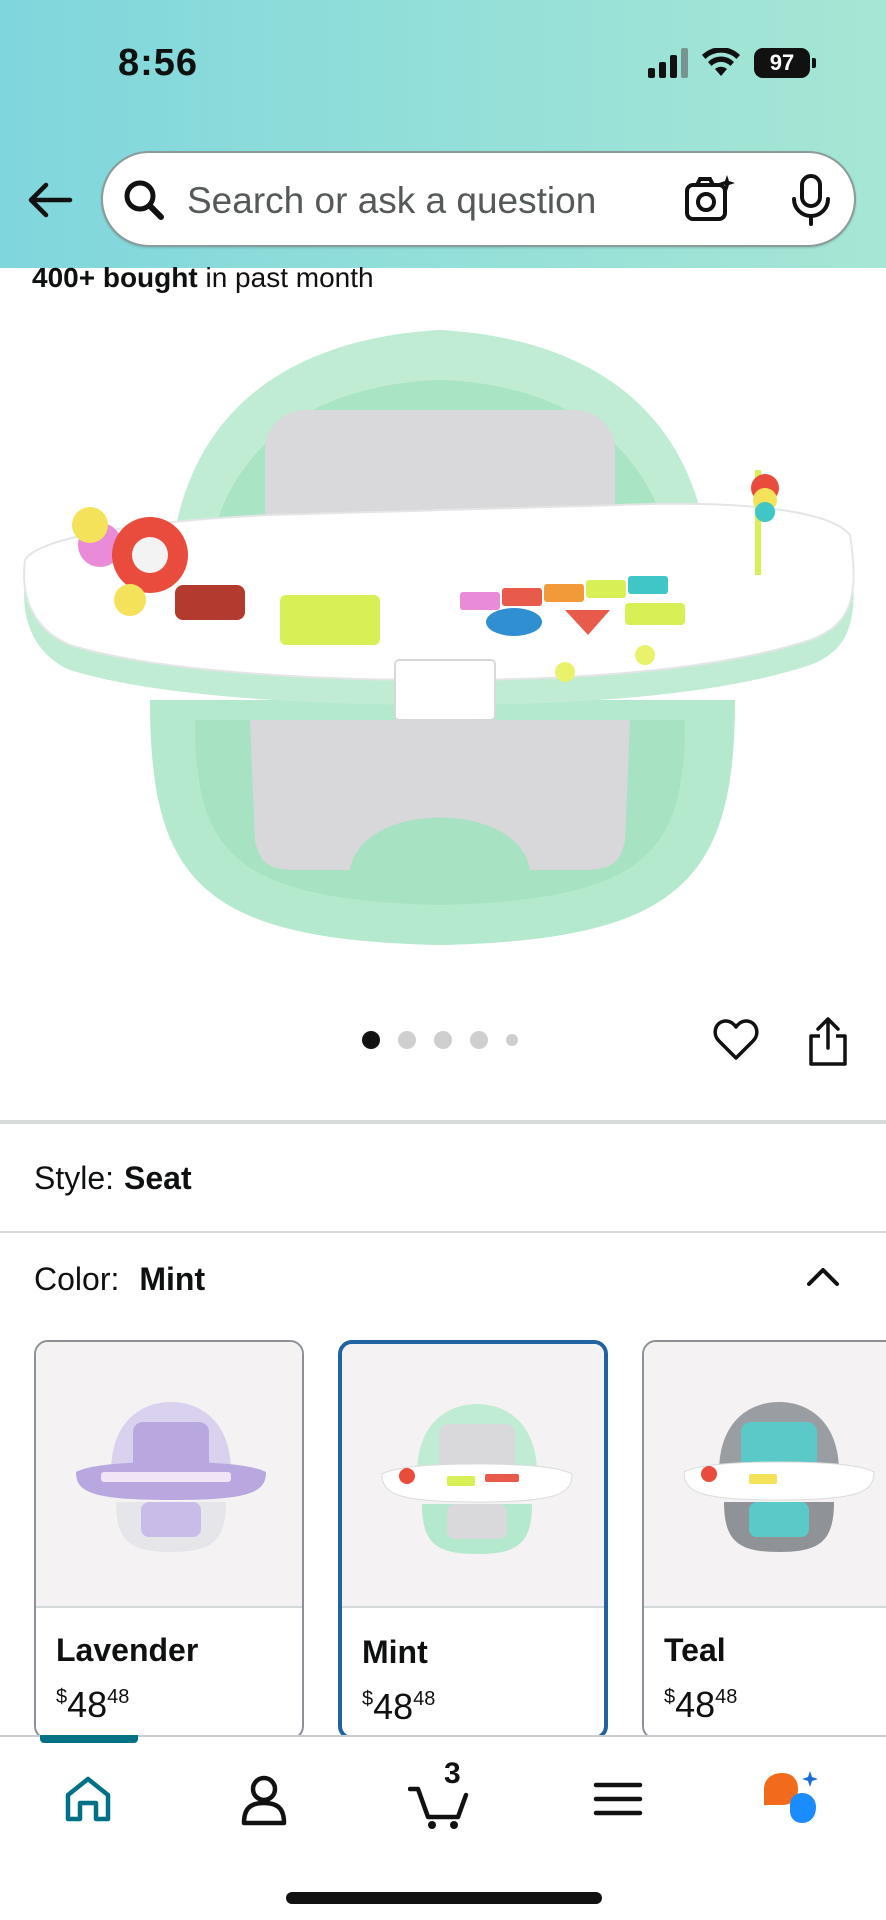 This screenshot has width=886, height=1920. What do you see at coordinates (709, 199) in the screenshot?
I see `camera-lens-icon` at bounding box center [709, 199].